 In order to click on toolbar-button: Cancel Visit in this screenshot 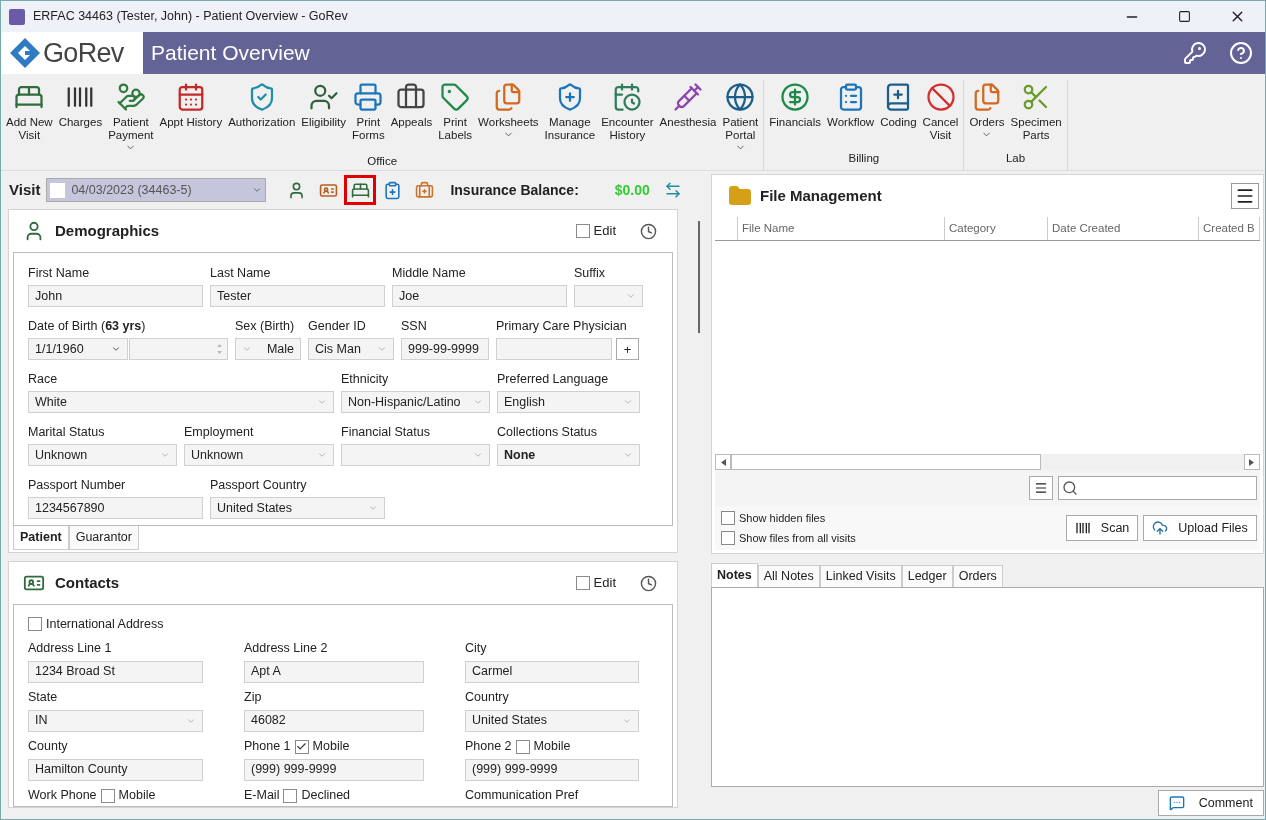, I will do `click(940, 115)`.